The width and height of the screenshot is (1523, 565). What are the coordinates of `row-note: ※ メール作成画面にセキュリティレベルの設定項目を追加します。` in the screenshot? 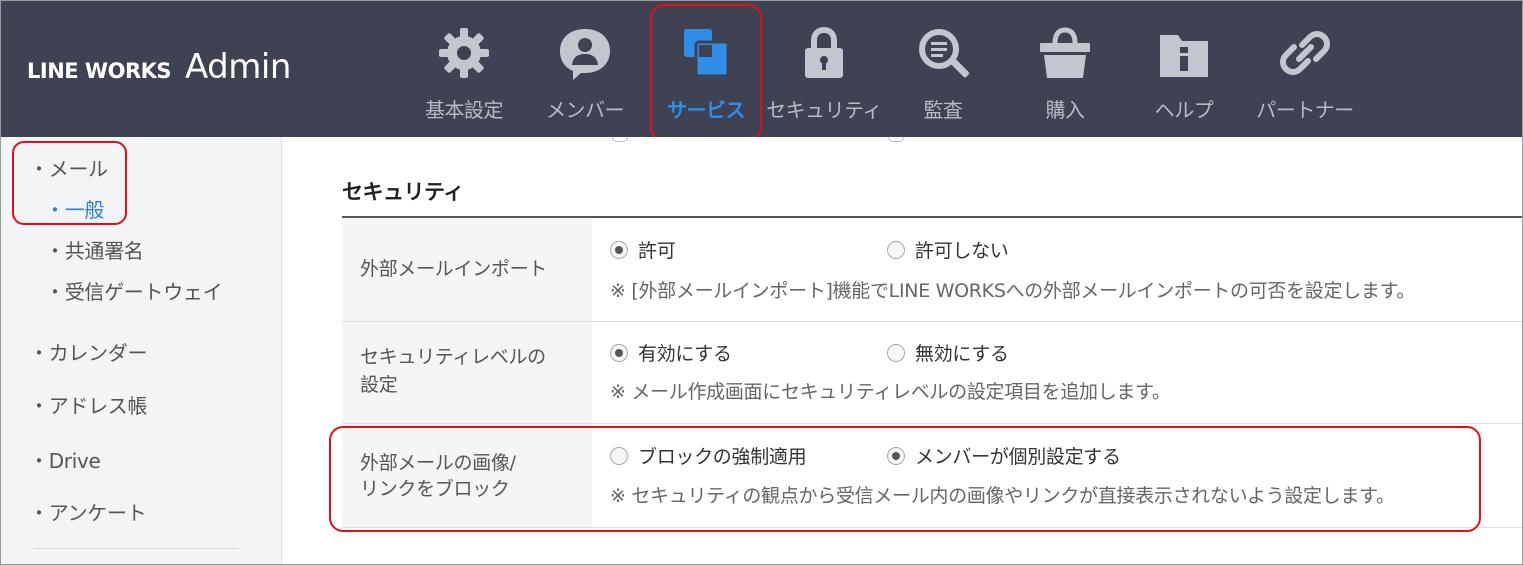 It's located at (890, 392).